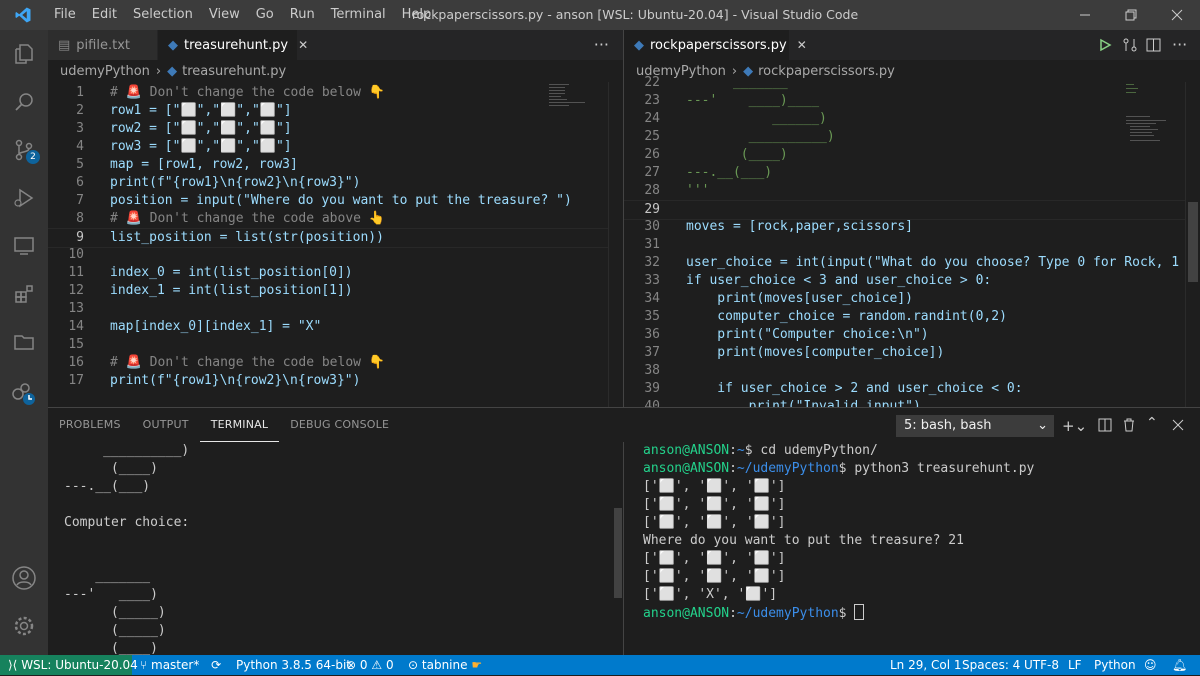 Image resolution: width=1200 pixels, height=676 pixels. Describe the element at coordinates (1150, 665) in the screenshot. I see `feedback-icon: ☺` at that location.